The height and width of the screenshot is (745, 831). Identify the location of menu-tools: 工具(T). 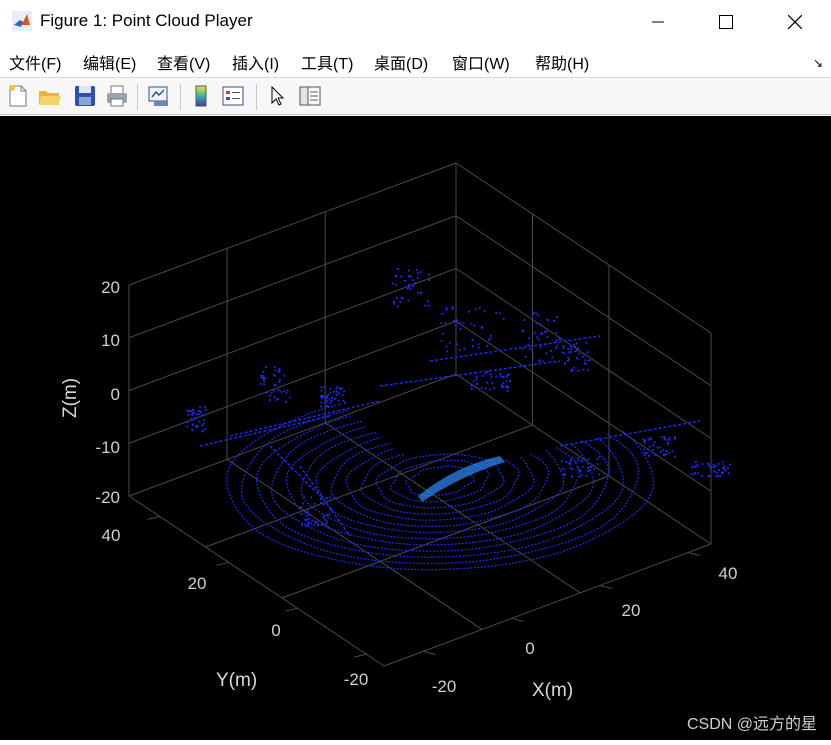
(327, 62).